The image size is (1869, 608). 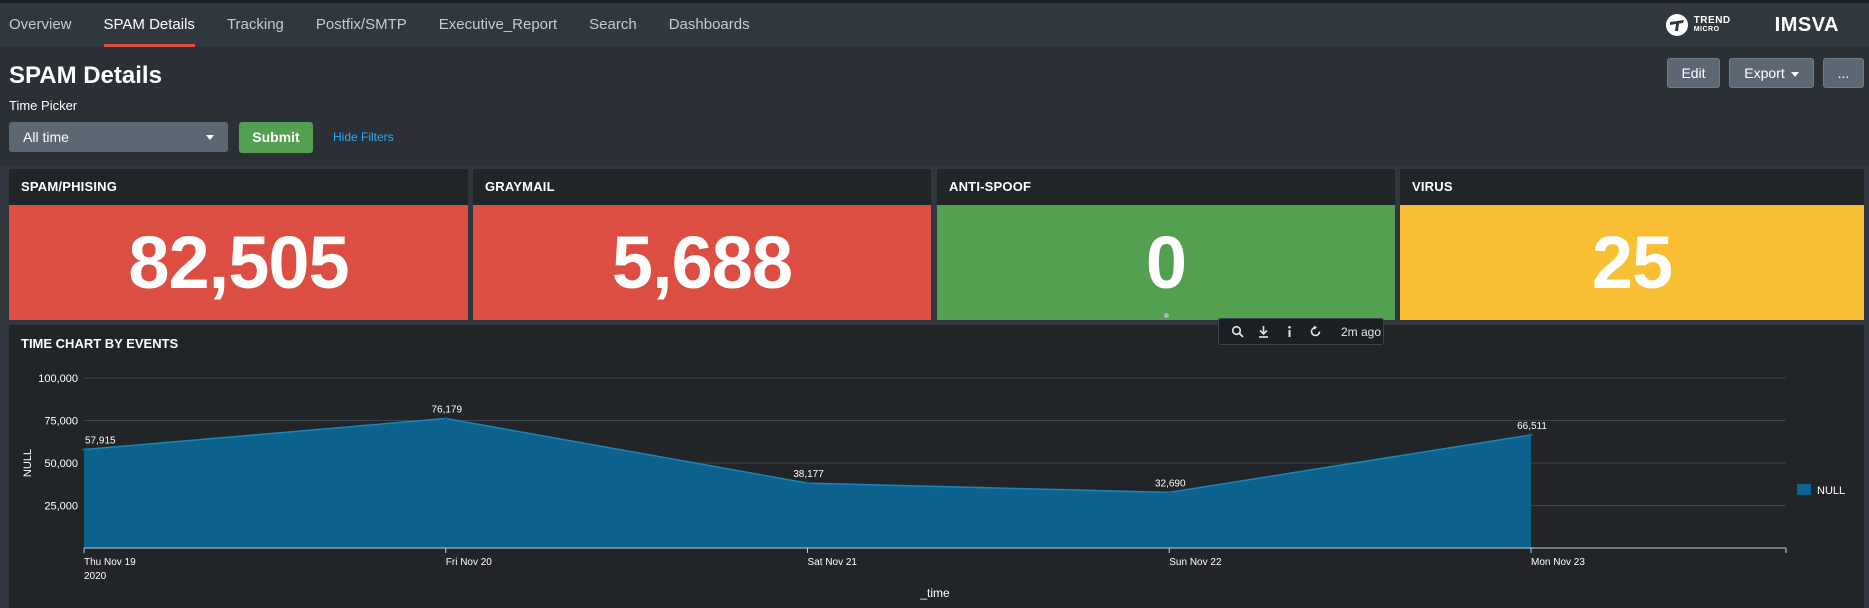 What do you see at coordinates (616, 25) in the screenshot?
I see `nav-search: Search` at bounding box center [616, 25].